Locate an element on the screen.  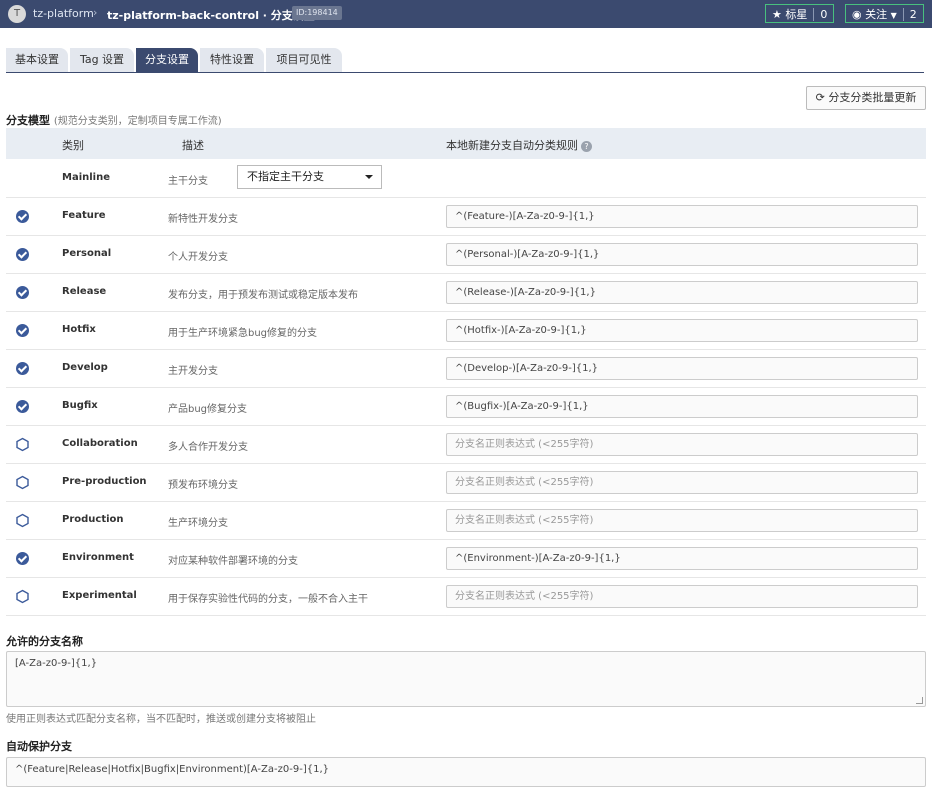
category-description: 多人合作开发分支 is located at coordinates (208, 447).